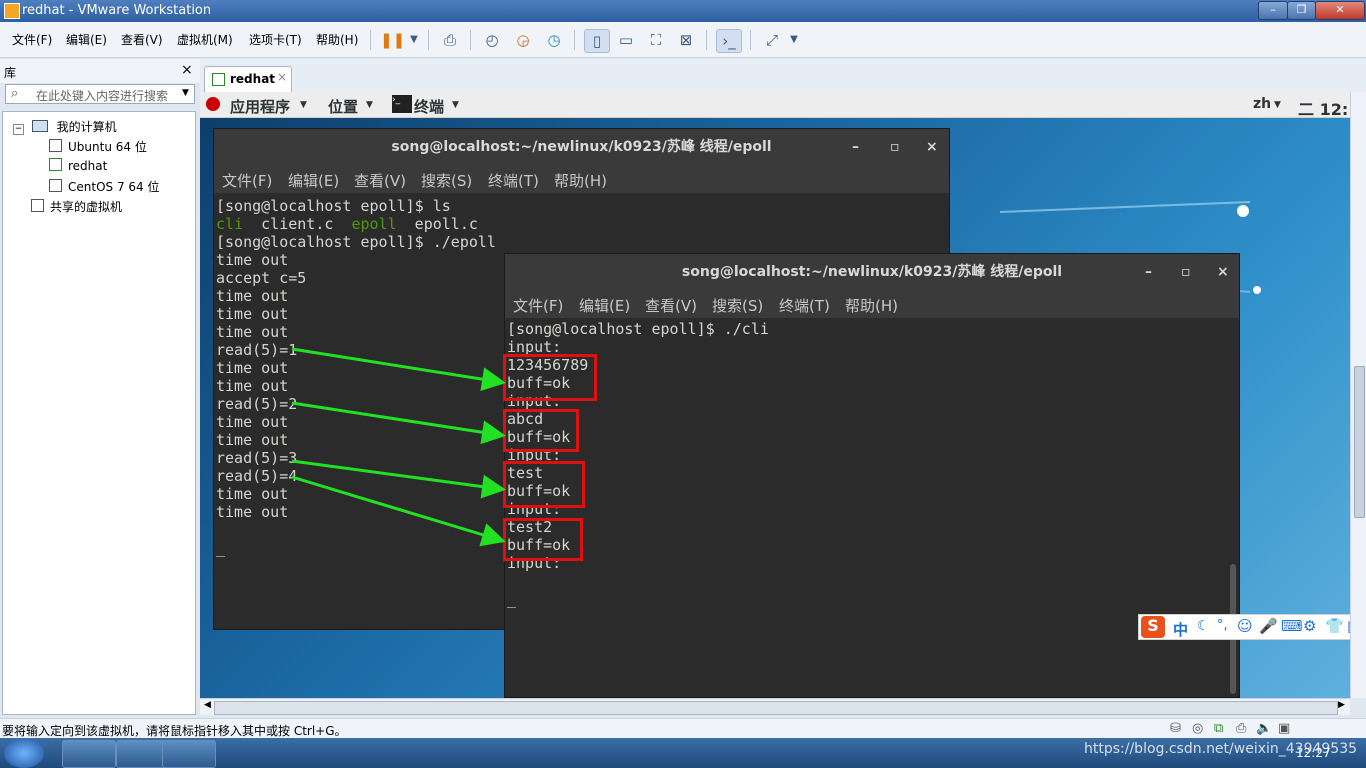  I want to click on skin-icon: 👕, so click(1334, 626).